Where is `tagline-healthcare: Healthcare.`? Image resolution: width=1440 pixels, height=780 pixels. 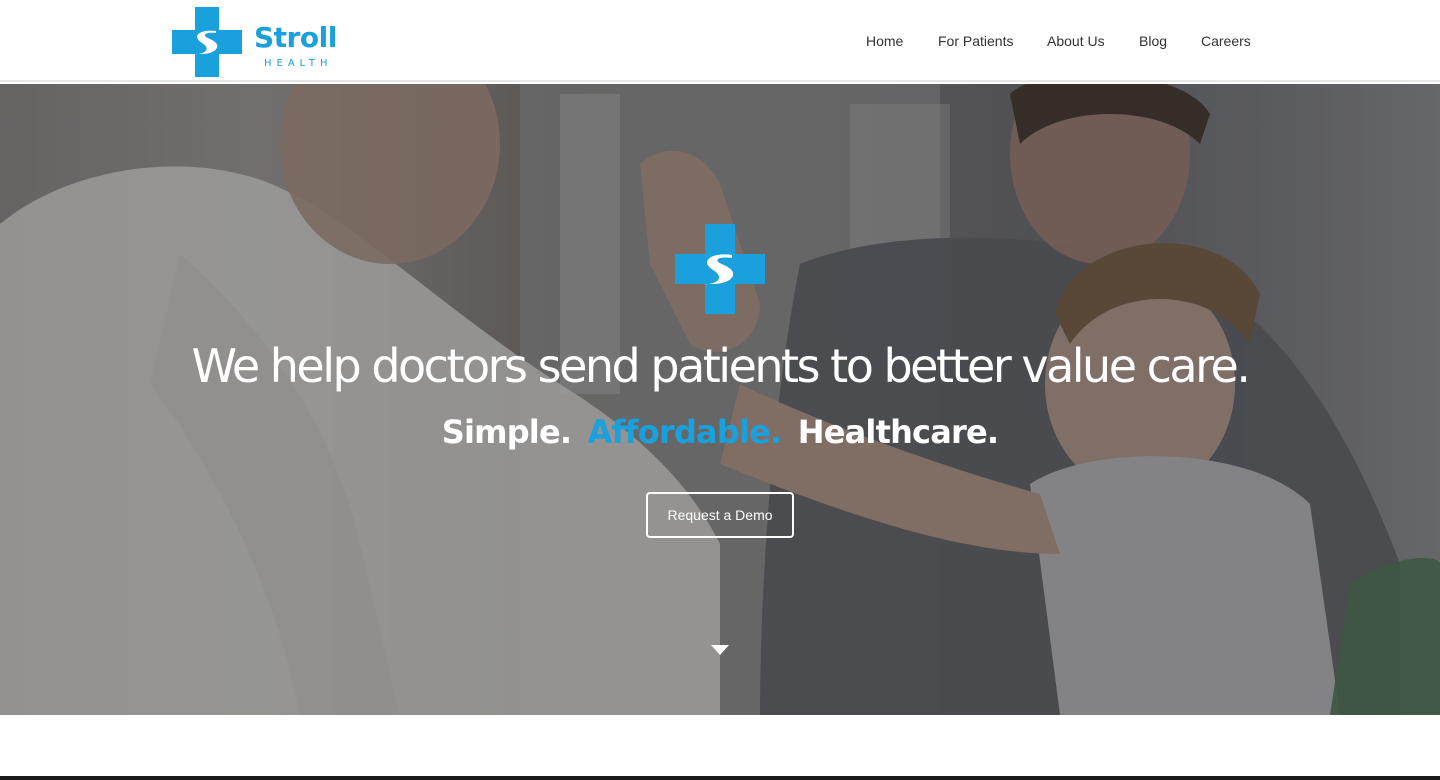 tagline-healthcare: Healthcare. is located at coordinates (898, 432).